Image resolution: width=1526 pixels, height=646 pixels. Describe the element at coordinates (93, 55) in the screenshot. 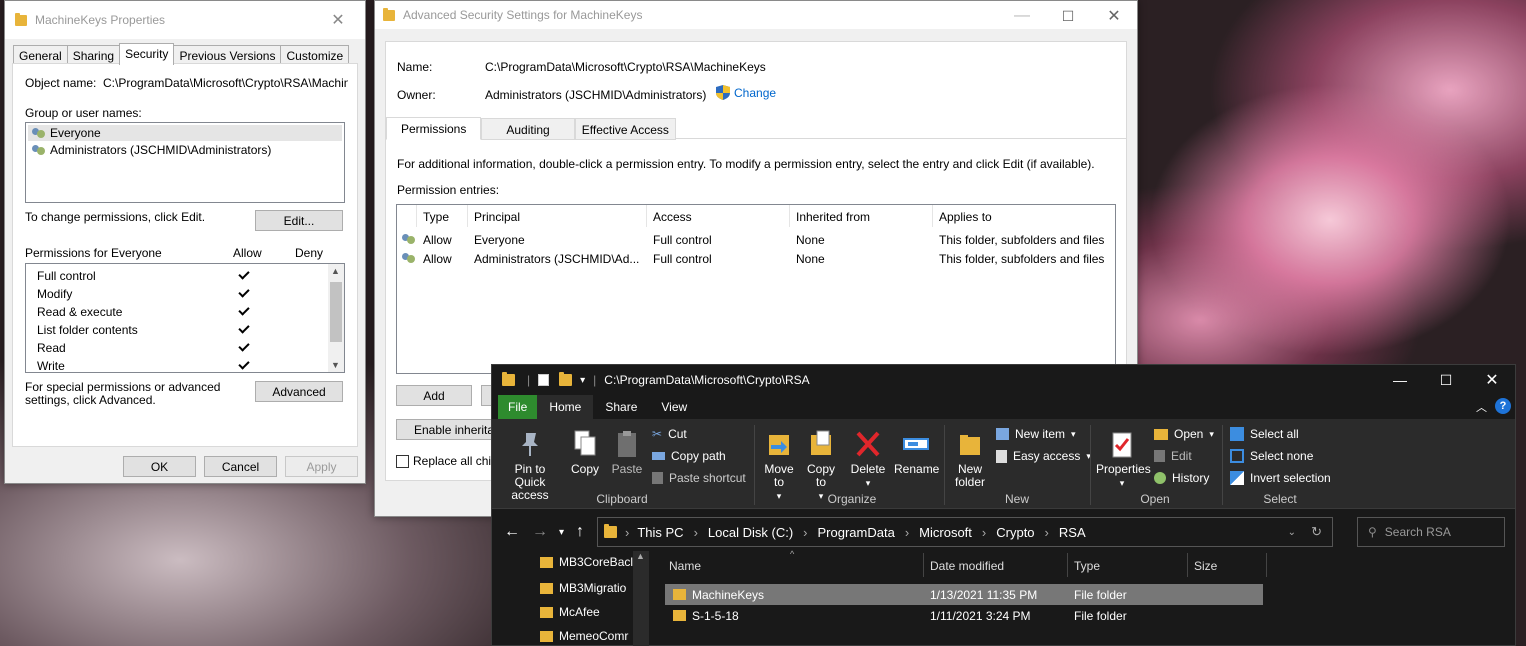

I see `tab-sharing: Sharing` at that location.